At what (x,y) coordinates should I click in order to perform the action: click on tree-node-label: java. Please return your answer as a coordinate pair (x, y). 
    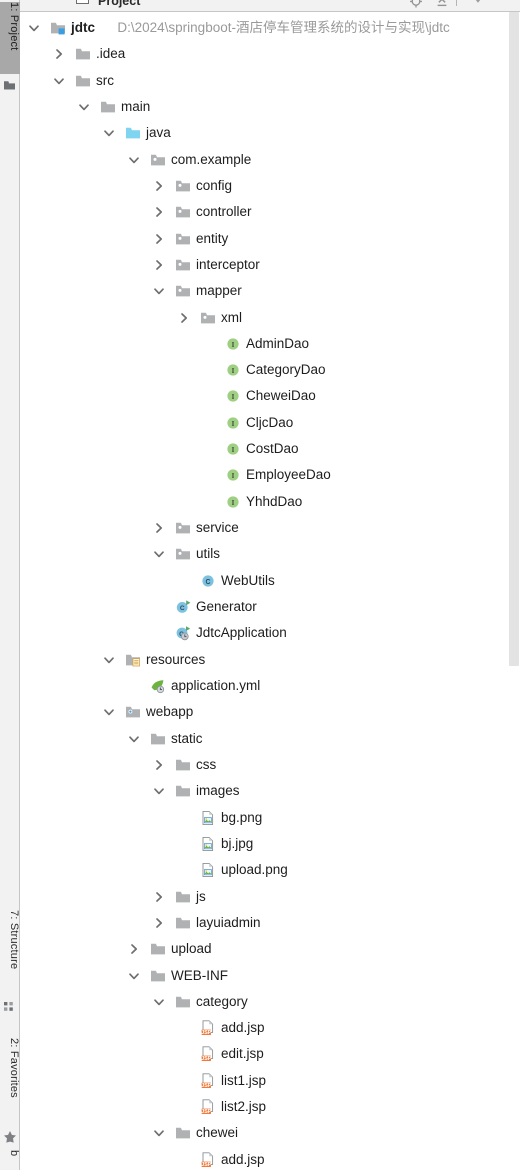
    Looking at the image, I should click on (158, 133).